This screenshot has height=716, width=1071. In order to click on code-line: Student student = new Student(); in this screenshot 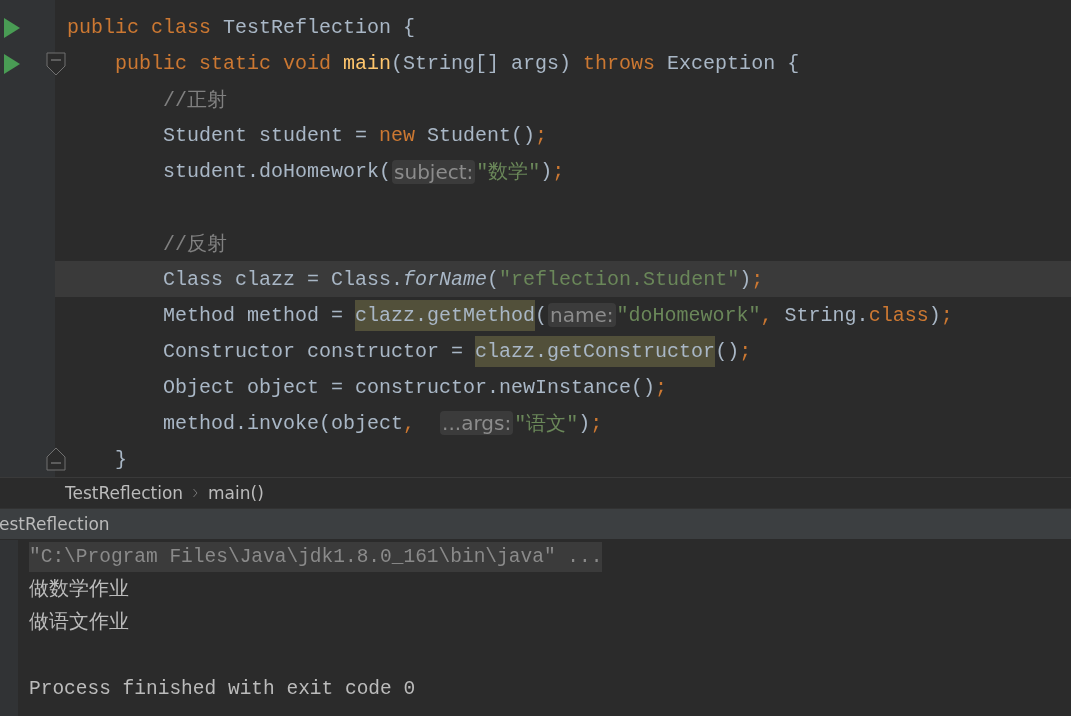, I will do `click(355, 136)`.